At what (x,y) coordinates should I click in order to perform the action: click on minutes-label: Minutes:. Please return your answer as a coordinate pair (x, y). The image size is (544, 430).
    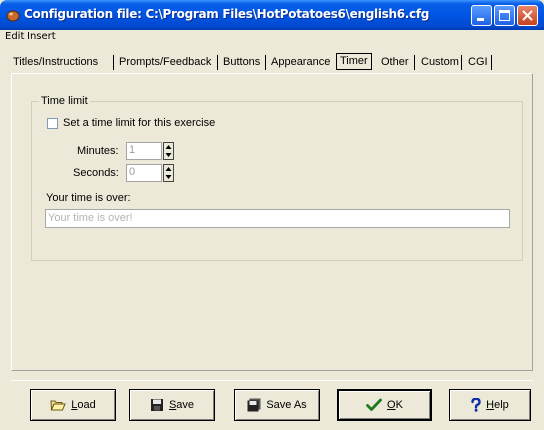
    Looking at the image, I should click on (98, 151).